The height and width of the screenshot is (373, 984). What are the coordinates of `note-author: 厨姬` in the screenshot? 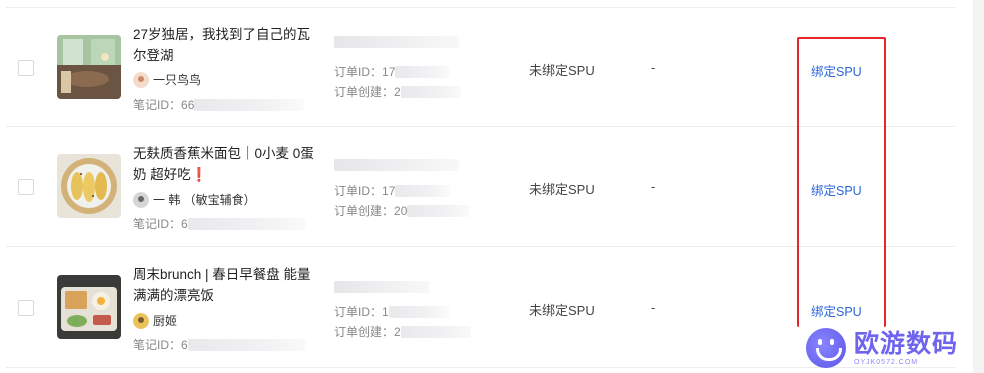 It's located at (155, 320).